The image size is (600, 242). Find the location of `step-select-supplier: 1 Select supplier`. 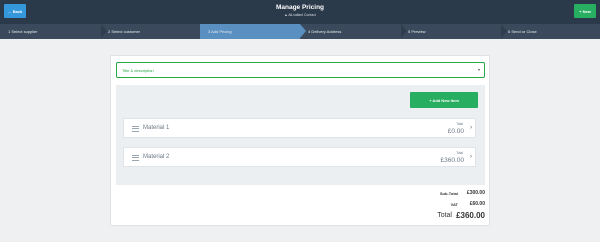

step-select-supplier: 1 Select supplier is located at coordinates (53, 31).